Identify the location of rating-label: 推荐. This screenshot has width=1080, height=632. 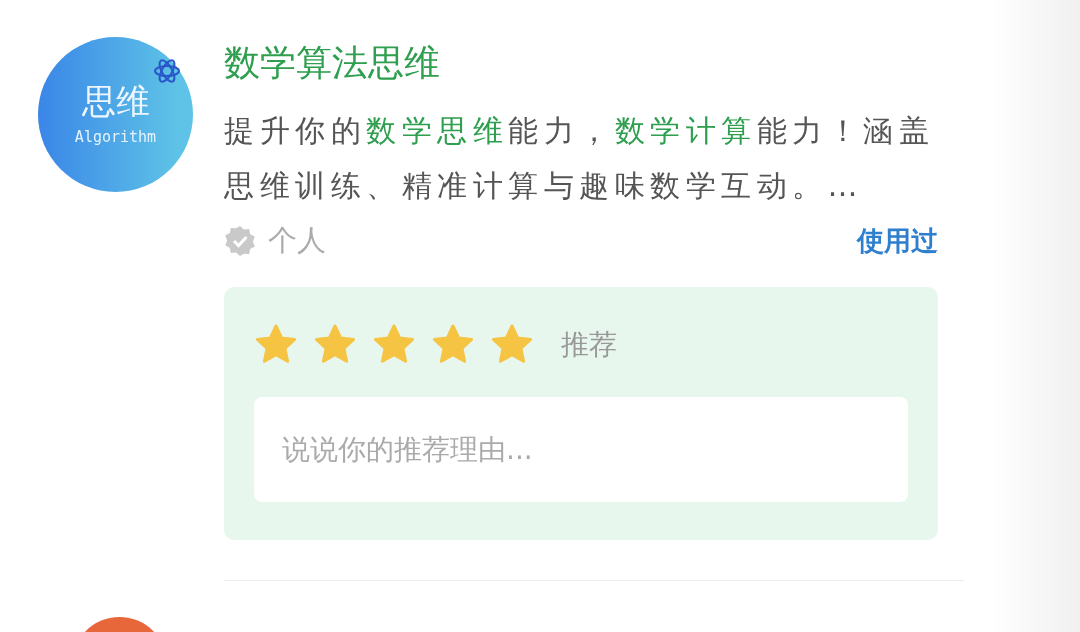
(589, 345).